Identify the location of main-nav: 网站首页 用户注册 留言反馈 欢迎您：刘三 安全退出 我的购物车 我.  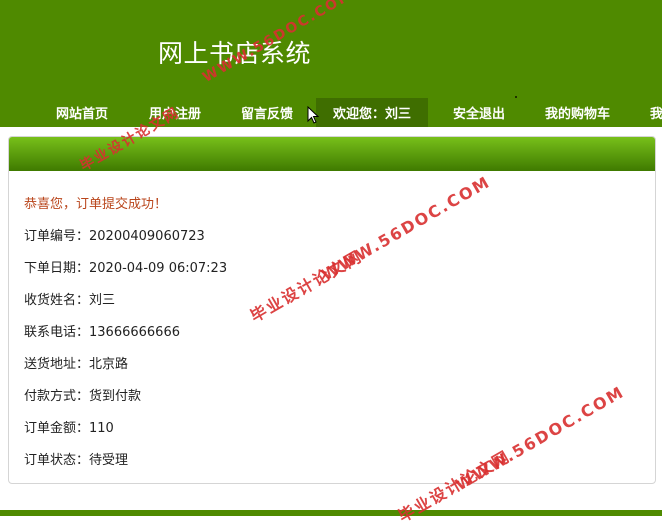
(331, 112).